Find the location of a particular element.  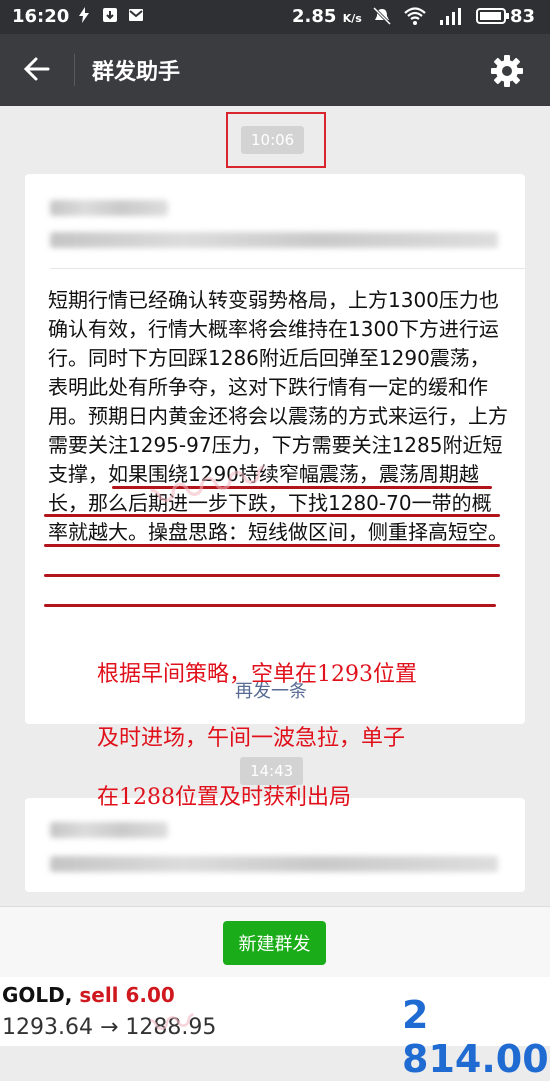

title-bar: 群发助手 is located at coordinates (275, 70).